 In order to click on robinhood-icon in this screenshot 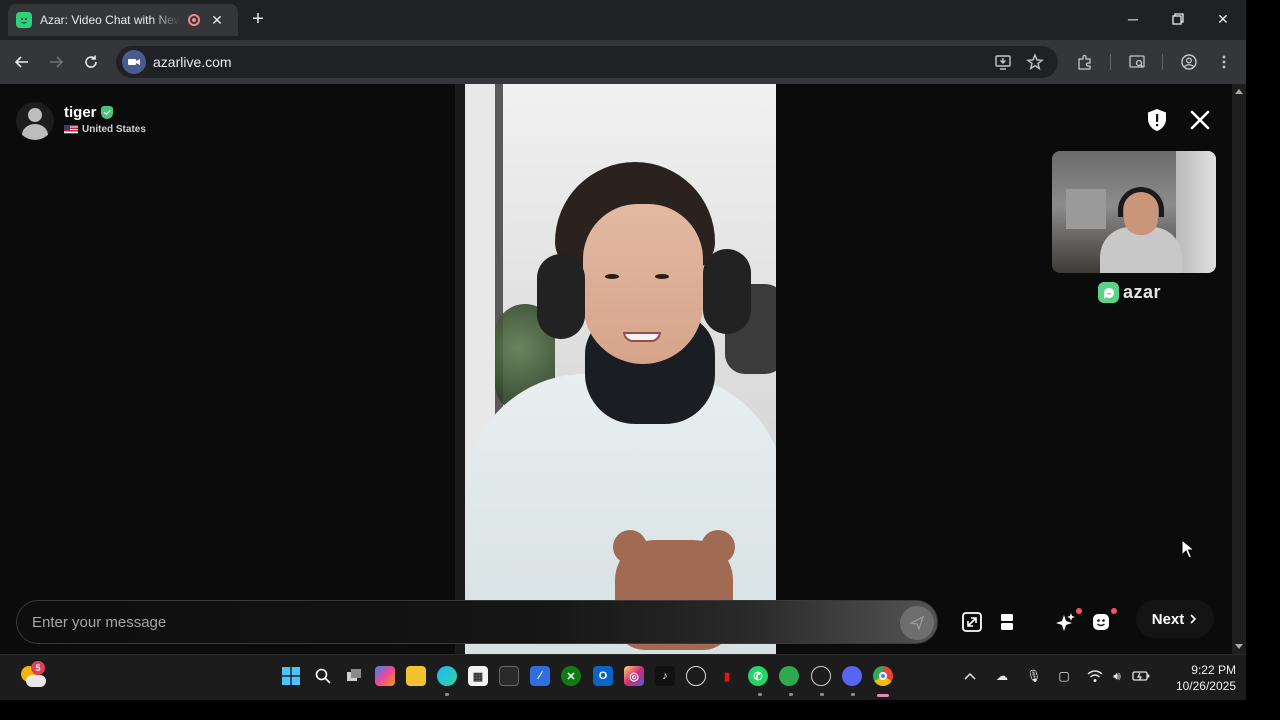, I will do `click(789, 676)`.